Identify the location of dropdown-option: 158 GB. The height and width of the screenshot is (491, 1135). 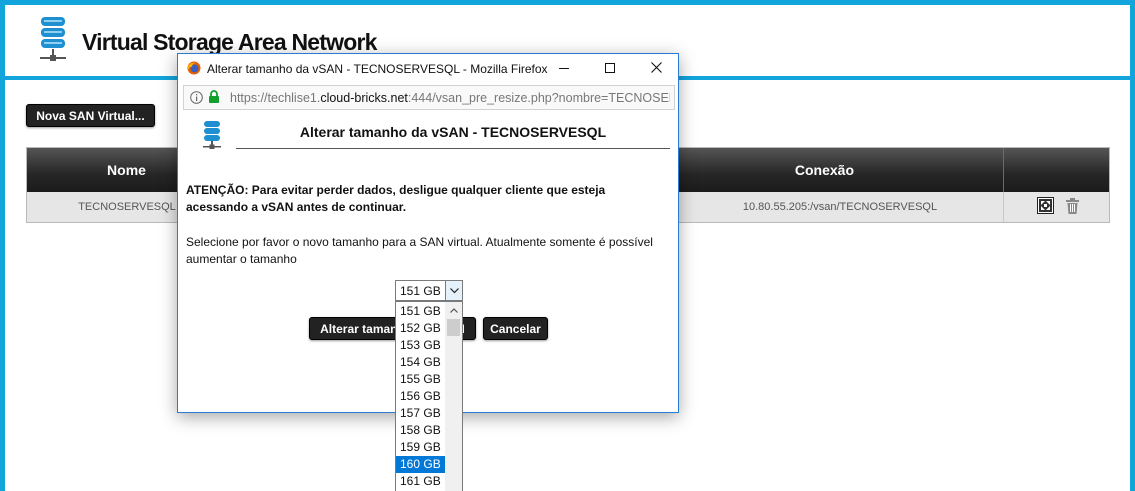
(421, 430).